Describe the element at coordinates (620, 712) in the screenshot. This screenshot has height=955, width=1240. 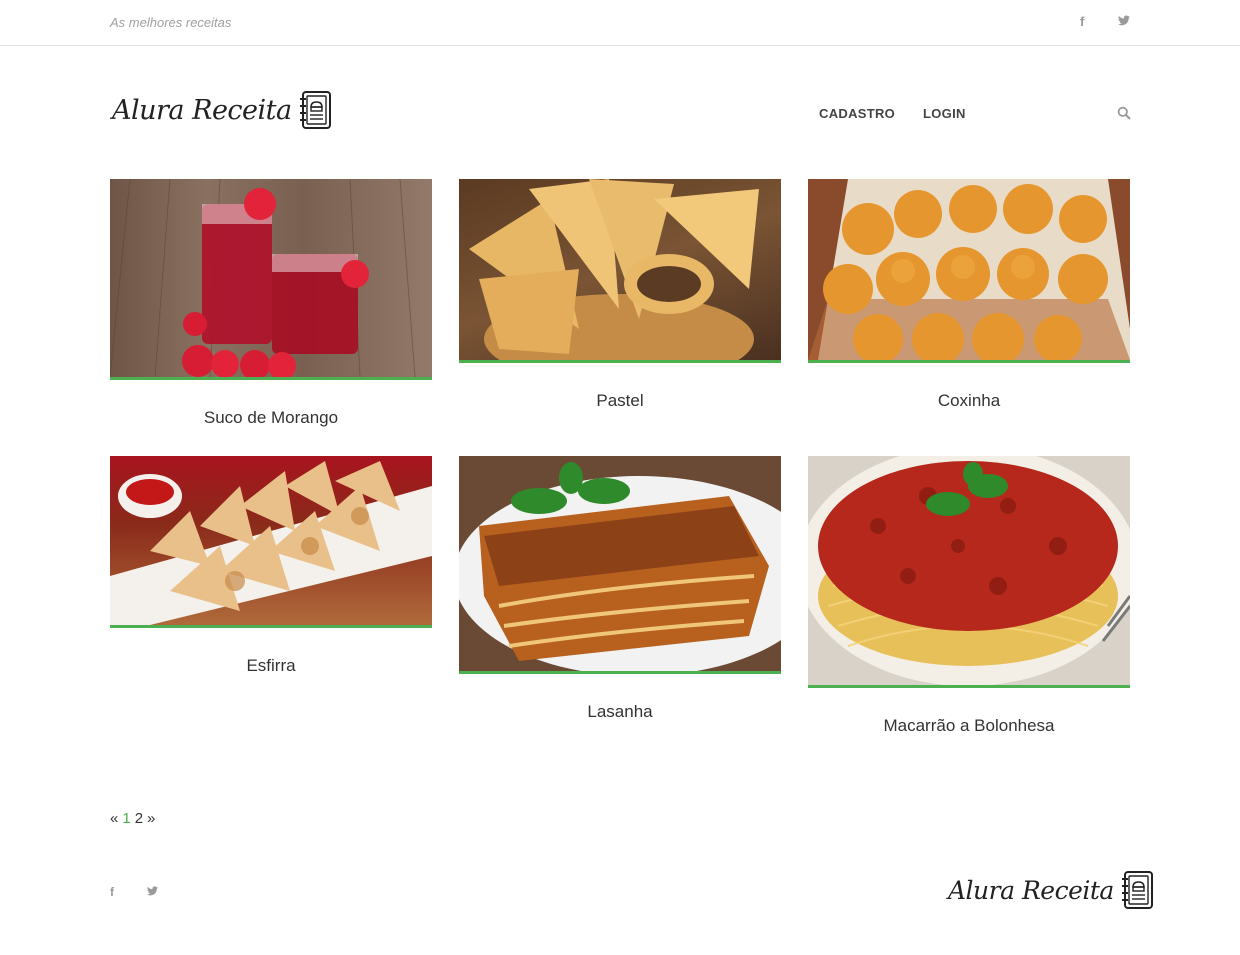
I see `recipe-title: Lasanha` at that location.